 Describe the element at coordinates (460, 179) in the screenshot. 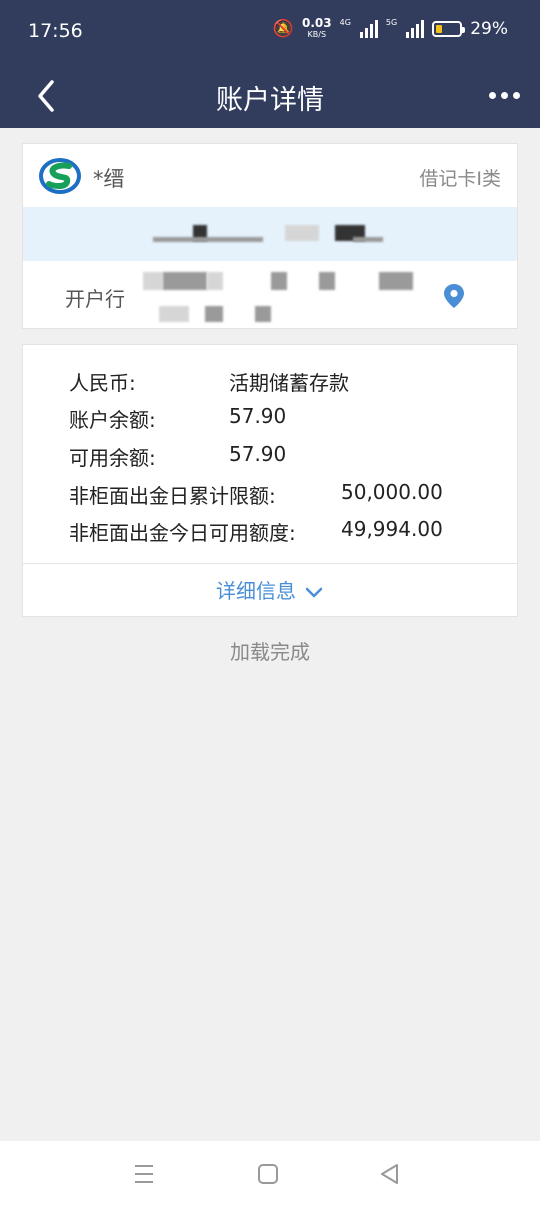

I see `card-type: 借记卡I类` at that location.